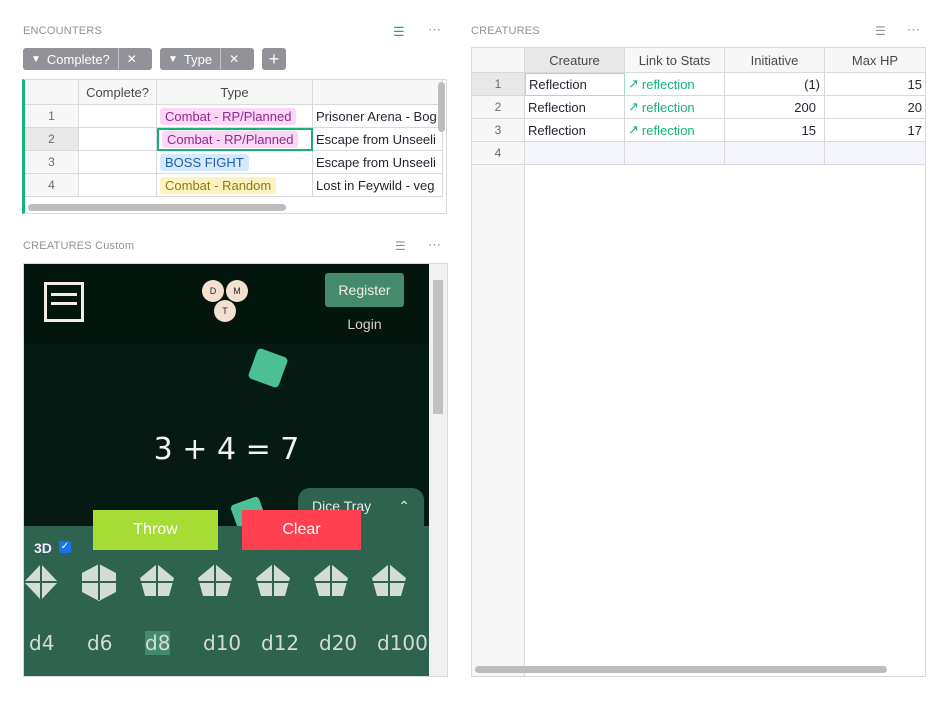 This screenshot has width=950, height=701. I want to click on clear-button: Clear, so click(301, 530).